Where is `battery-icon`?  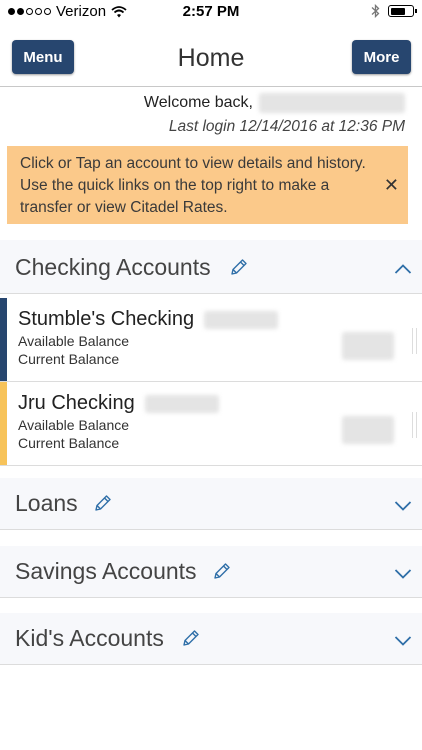 battery-icon is located at coordinates (402, 11).